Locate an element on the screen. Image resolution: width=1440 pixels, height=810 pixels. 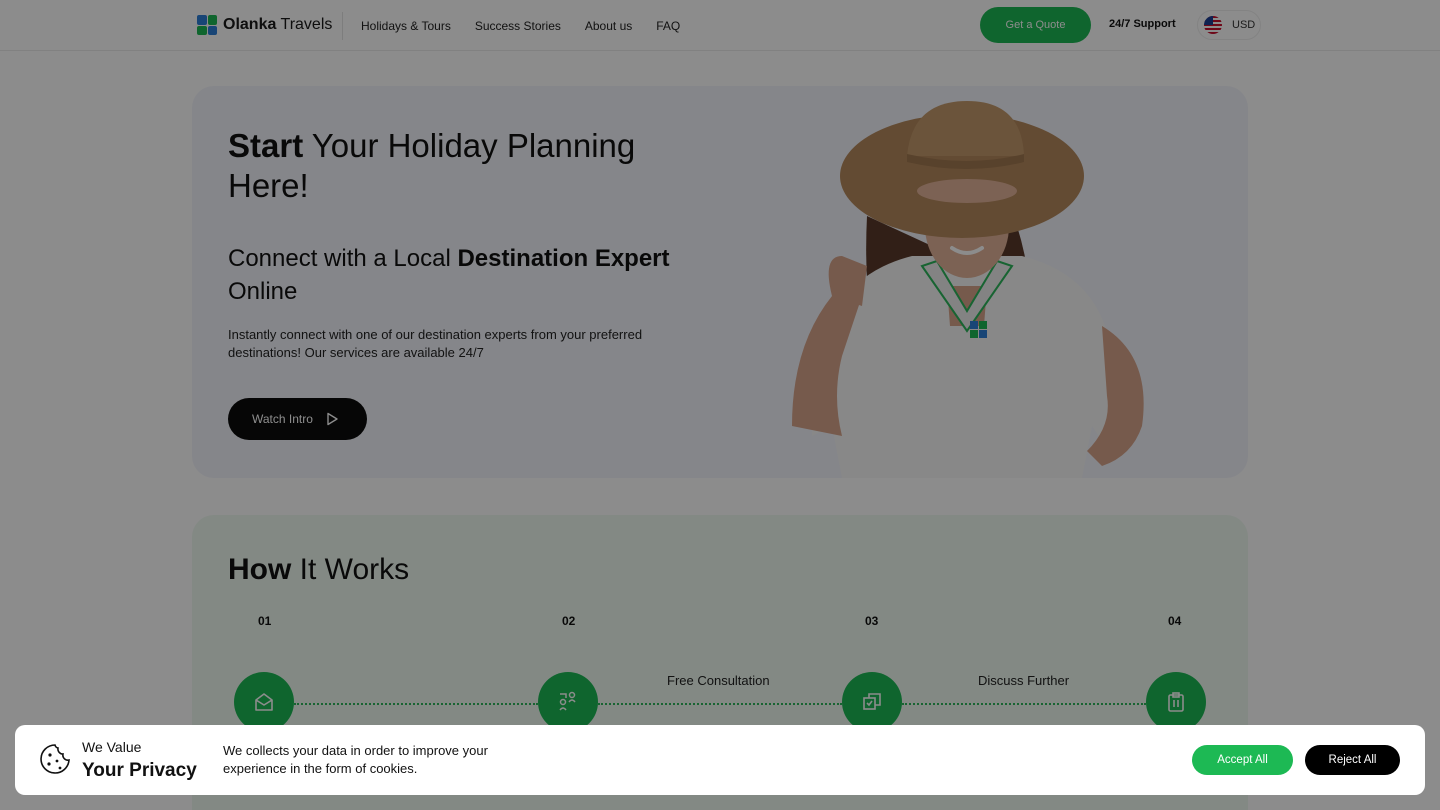
cookie-icon is located at coordinates (55, 759).